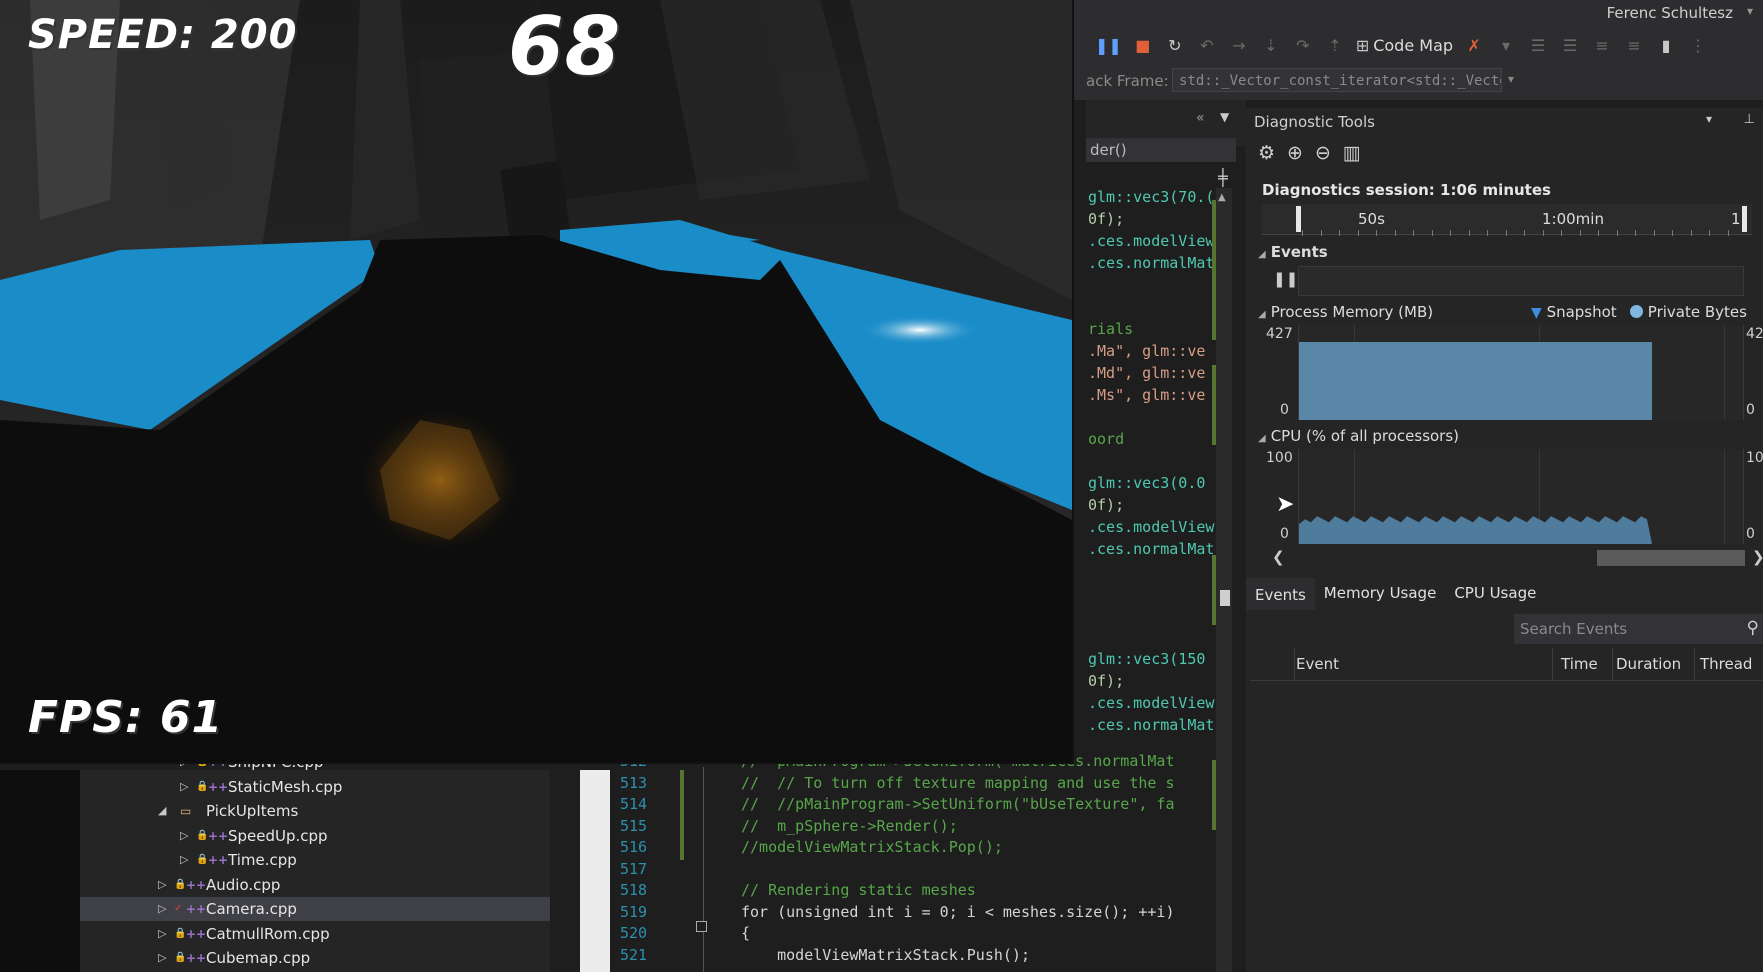 Image resolution: width=1763 pixels, height=972 pixels. Describe the element at coordinates (1697, 312) in the screenshot. I see `legend-private-label: Private Bytes` at that location.